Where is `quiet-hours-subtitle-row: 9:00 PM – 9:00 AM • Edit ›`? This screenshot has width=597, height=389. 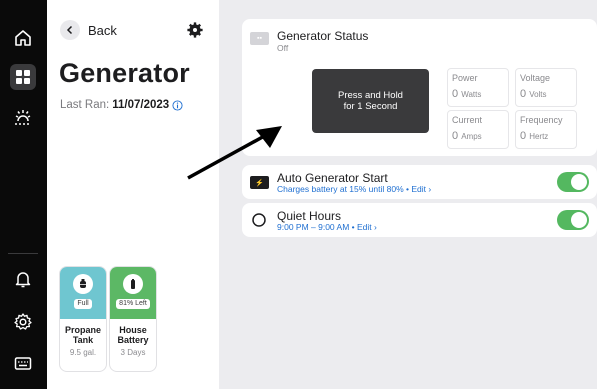 quiet-hours-subtitle-row: 9:00 PM – 9:00 AM • Edit › is located at coordinates (327, 227).